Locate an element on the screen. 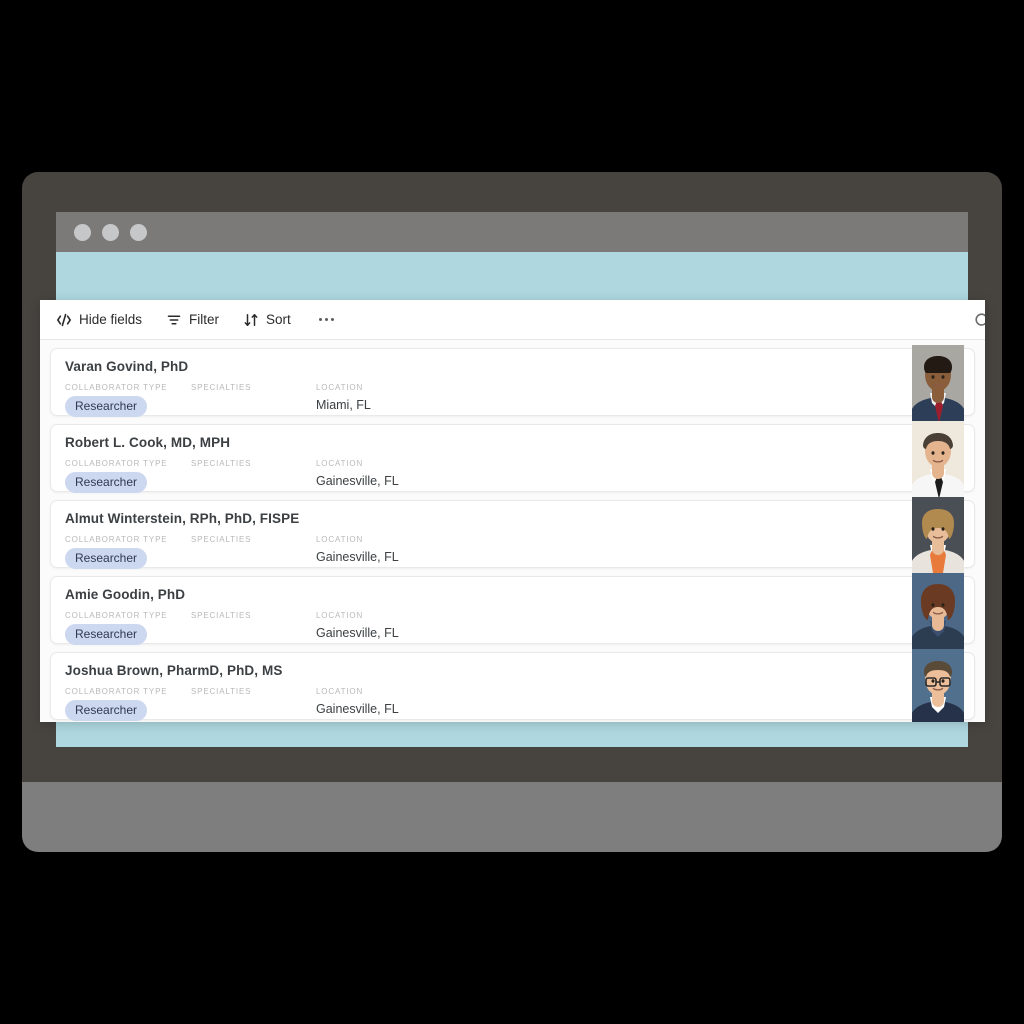  window-maximize-dot is located at coordinates (138, 232).